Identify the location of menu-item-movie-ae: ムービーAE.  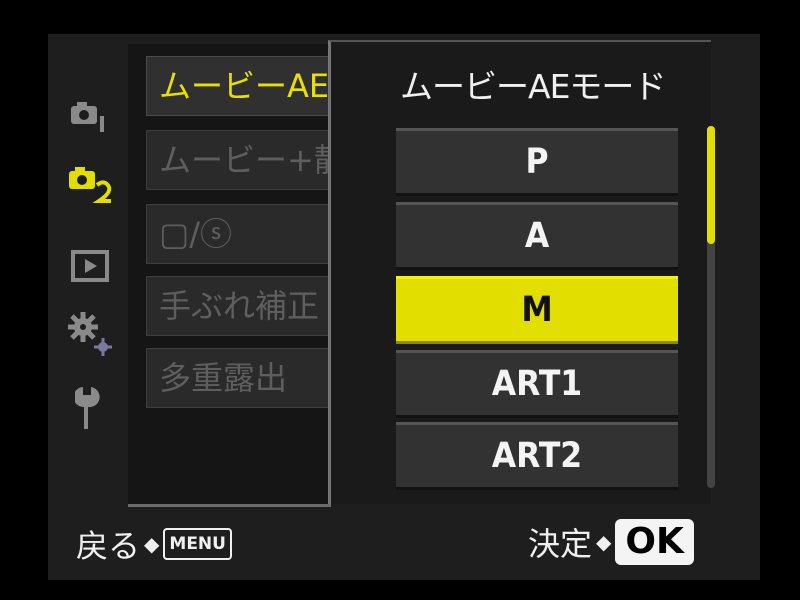
(239, 86).